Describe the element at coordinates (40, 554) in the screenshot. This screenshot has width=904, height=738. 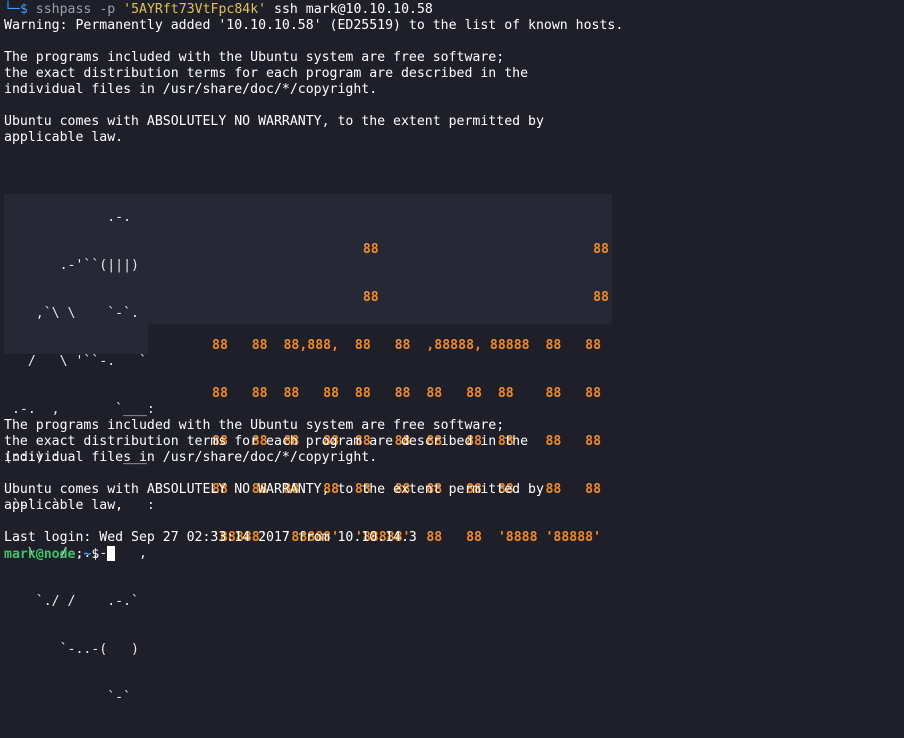
I see `prompt-user-host: mark@node` at that location.